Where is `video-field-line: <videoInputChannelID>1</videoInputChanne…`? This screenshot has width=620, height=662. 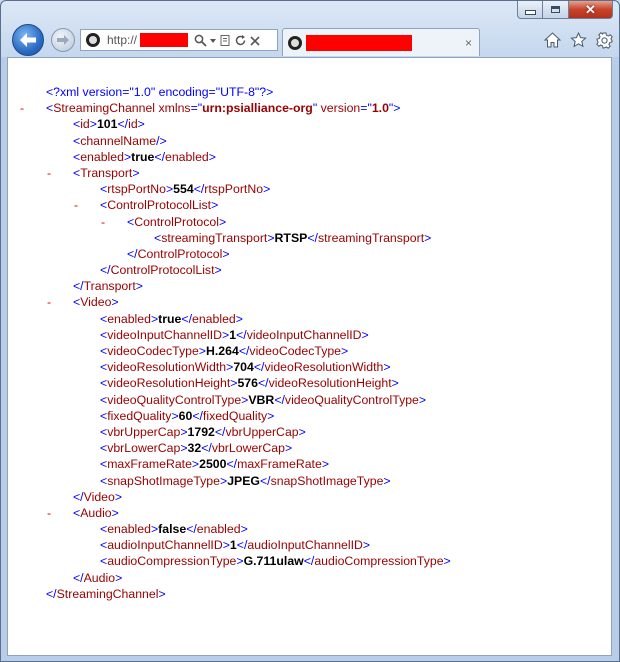
video-field-line: <videoInputChannelID>1</videoInputChanne… is located at coordinates (235, 335).